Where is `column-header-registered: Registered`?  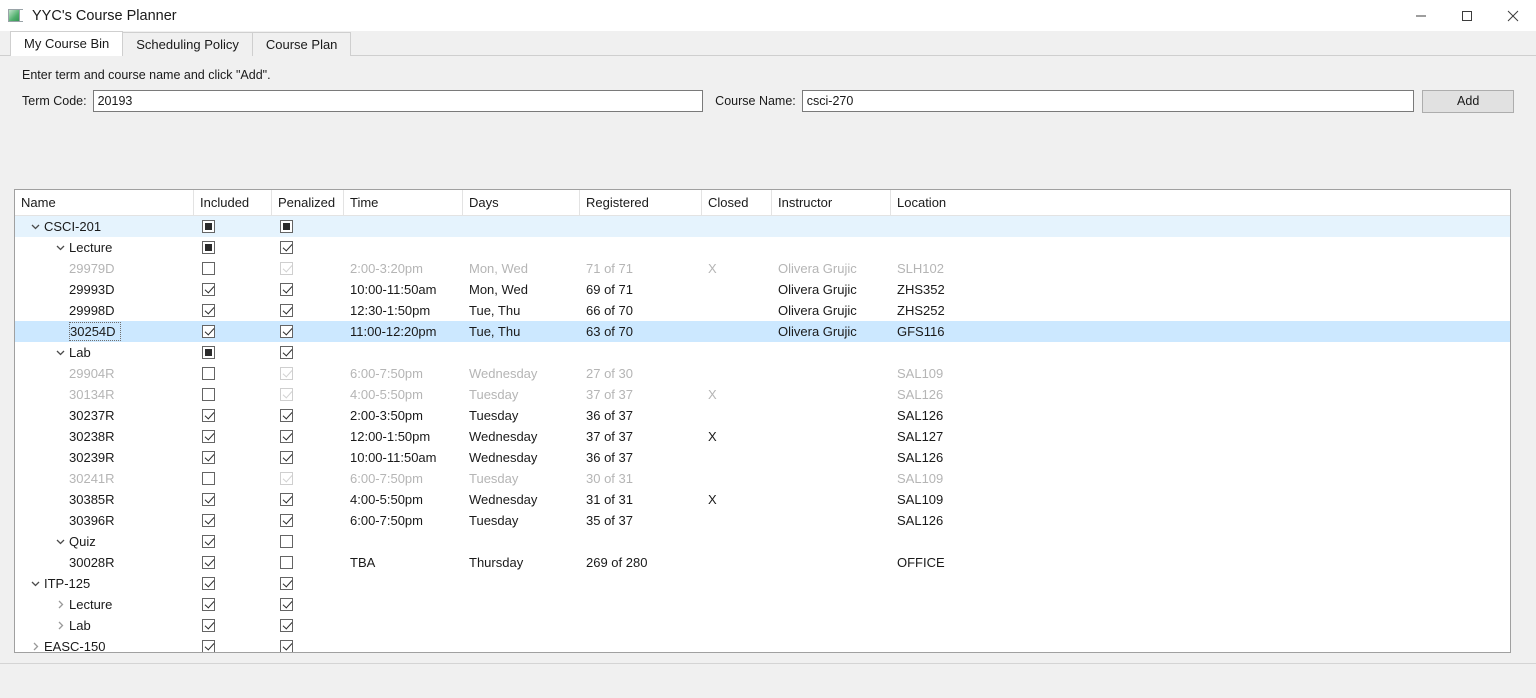 column-header-registered: Registered is located at coordinates (641, 202).